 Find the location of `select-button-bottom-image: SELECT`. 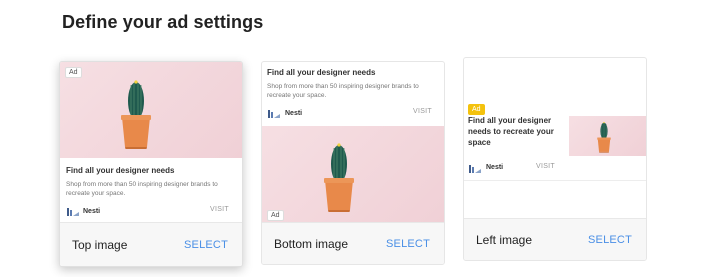

select-button-bottom-image: SELECT is located at coordinates (408, 244).